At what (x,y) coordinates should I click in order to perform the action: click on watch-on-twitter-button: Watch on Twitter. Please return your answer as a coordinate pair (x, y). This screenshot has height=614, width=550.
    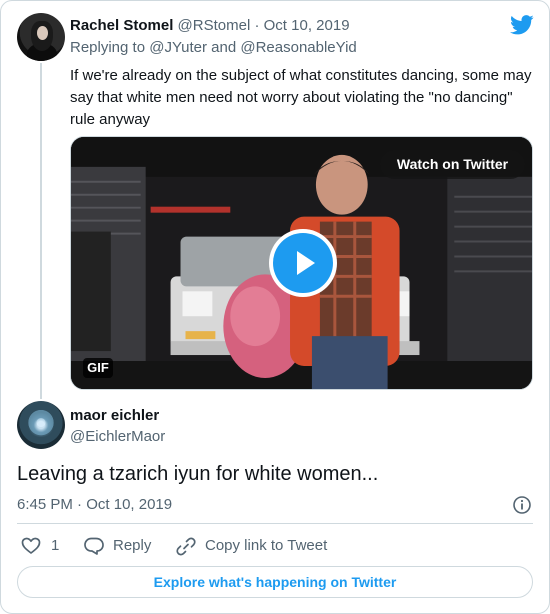
    Looking at the image, I should click on (452, 164).